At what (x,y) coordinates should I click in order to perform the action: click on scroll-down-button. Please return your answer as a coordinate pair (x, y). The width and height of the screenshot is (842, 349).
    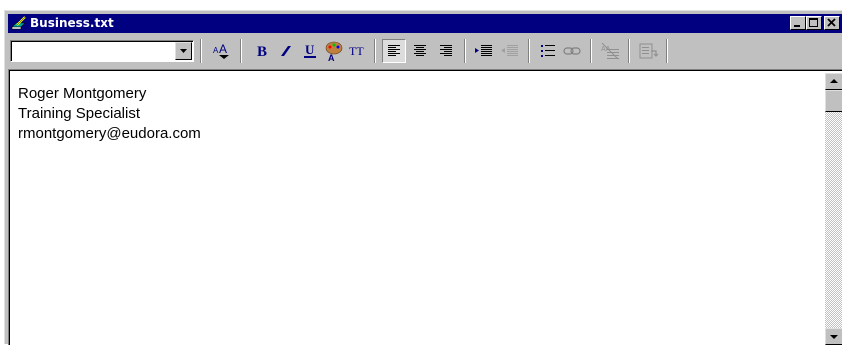
    Looking at the image, I should click on (833, 336).